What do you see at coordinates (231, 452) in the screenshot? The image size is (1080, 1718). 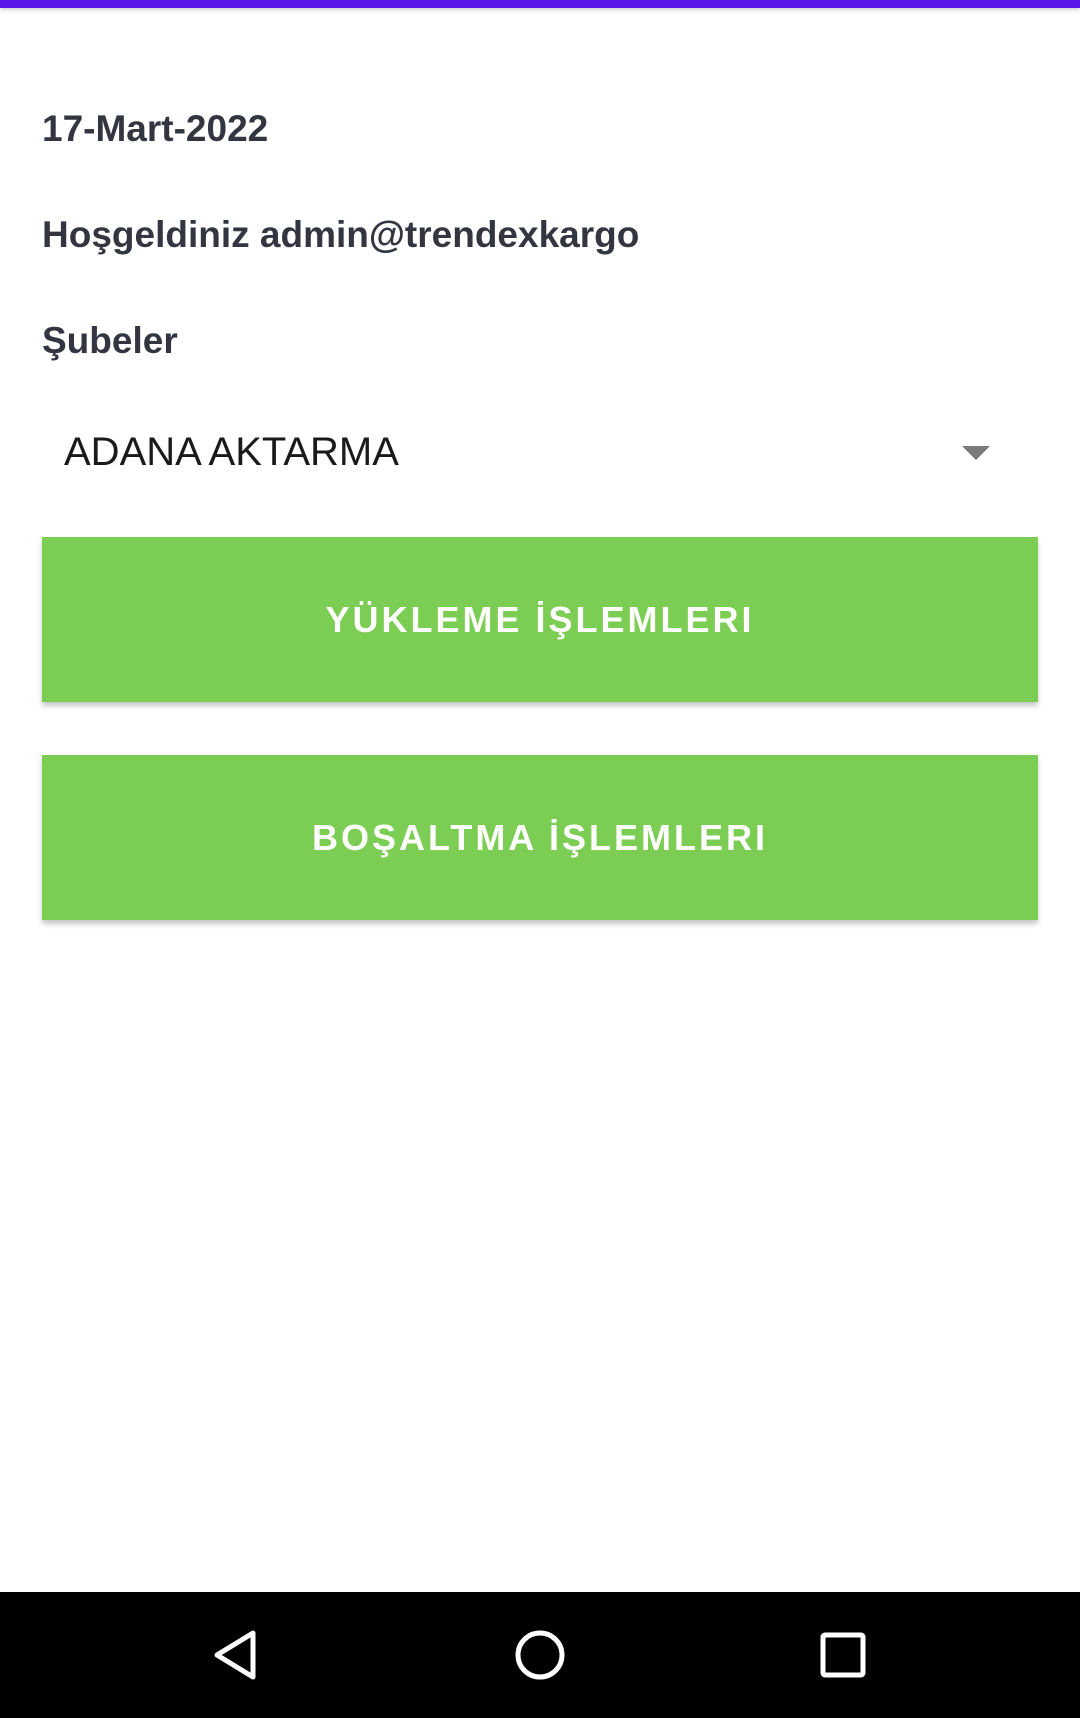 I see `branch-selected-value: ADANA AKTARMA` at bounding box center [231, 452].